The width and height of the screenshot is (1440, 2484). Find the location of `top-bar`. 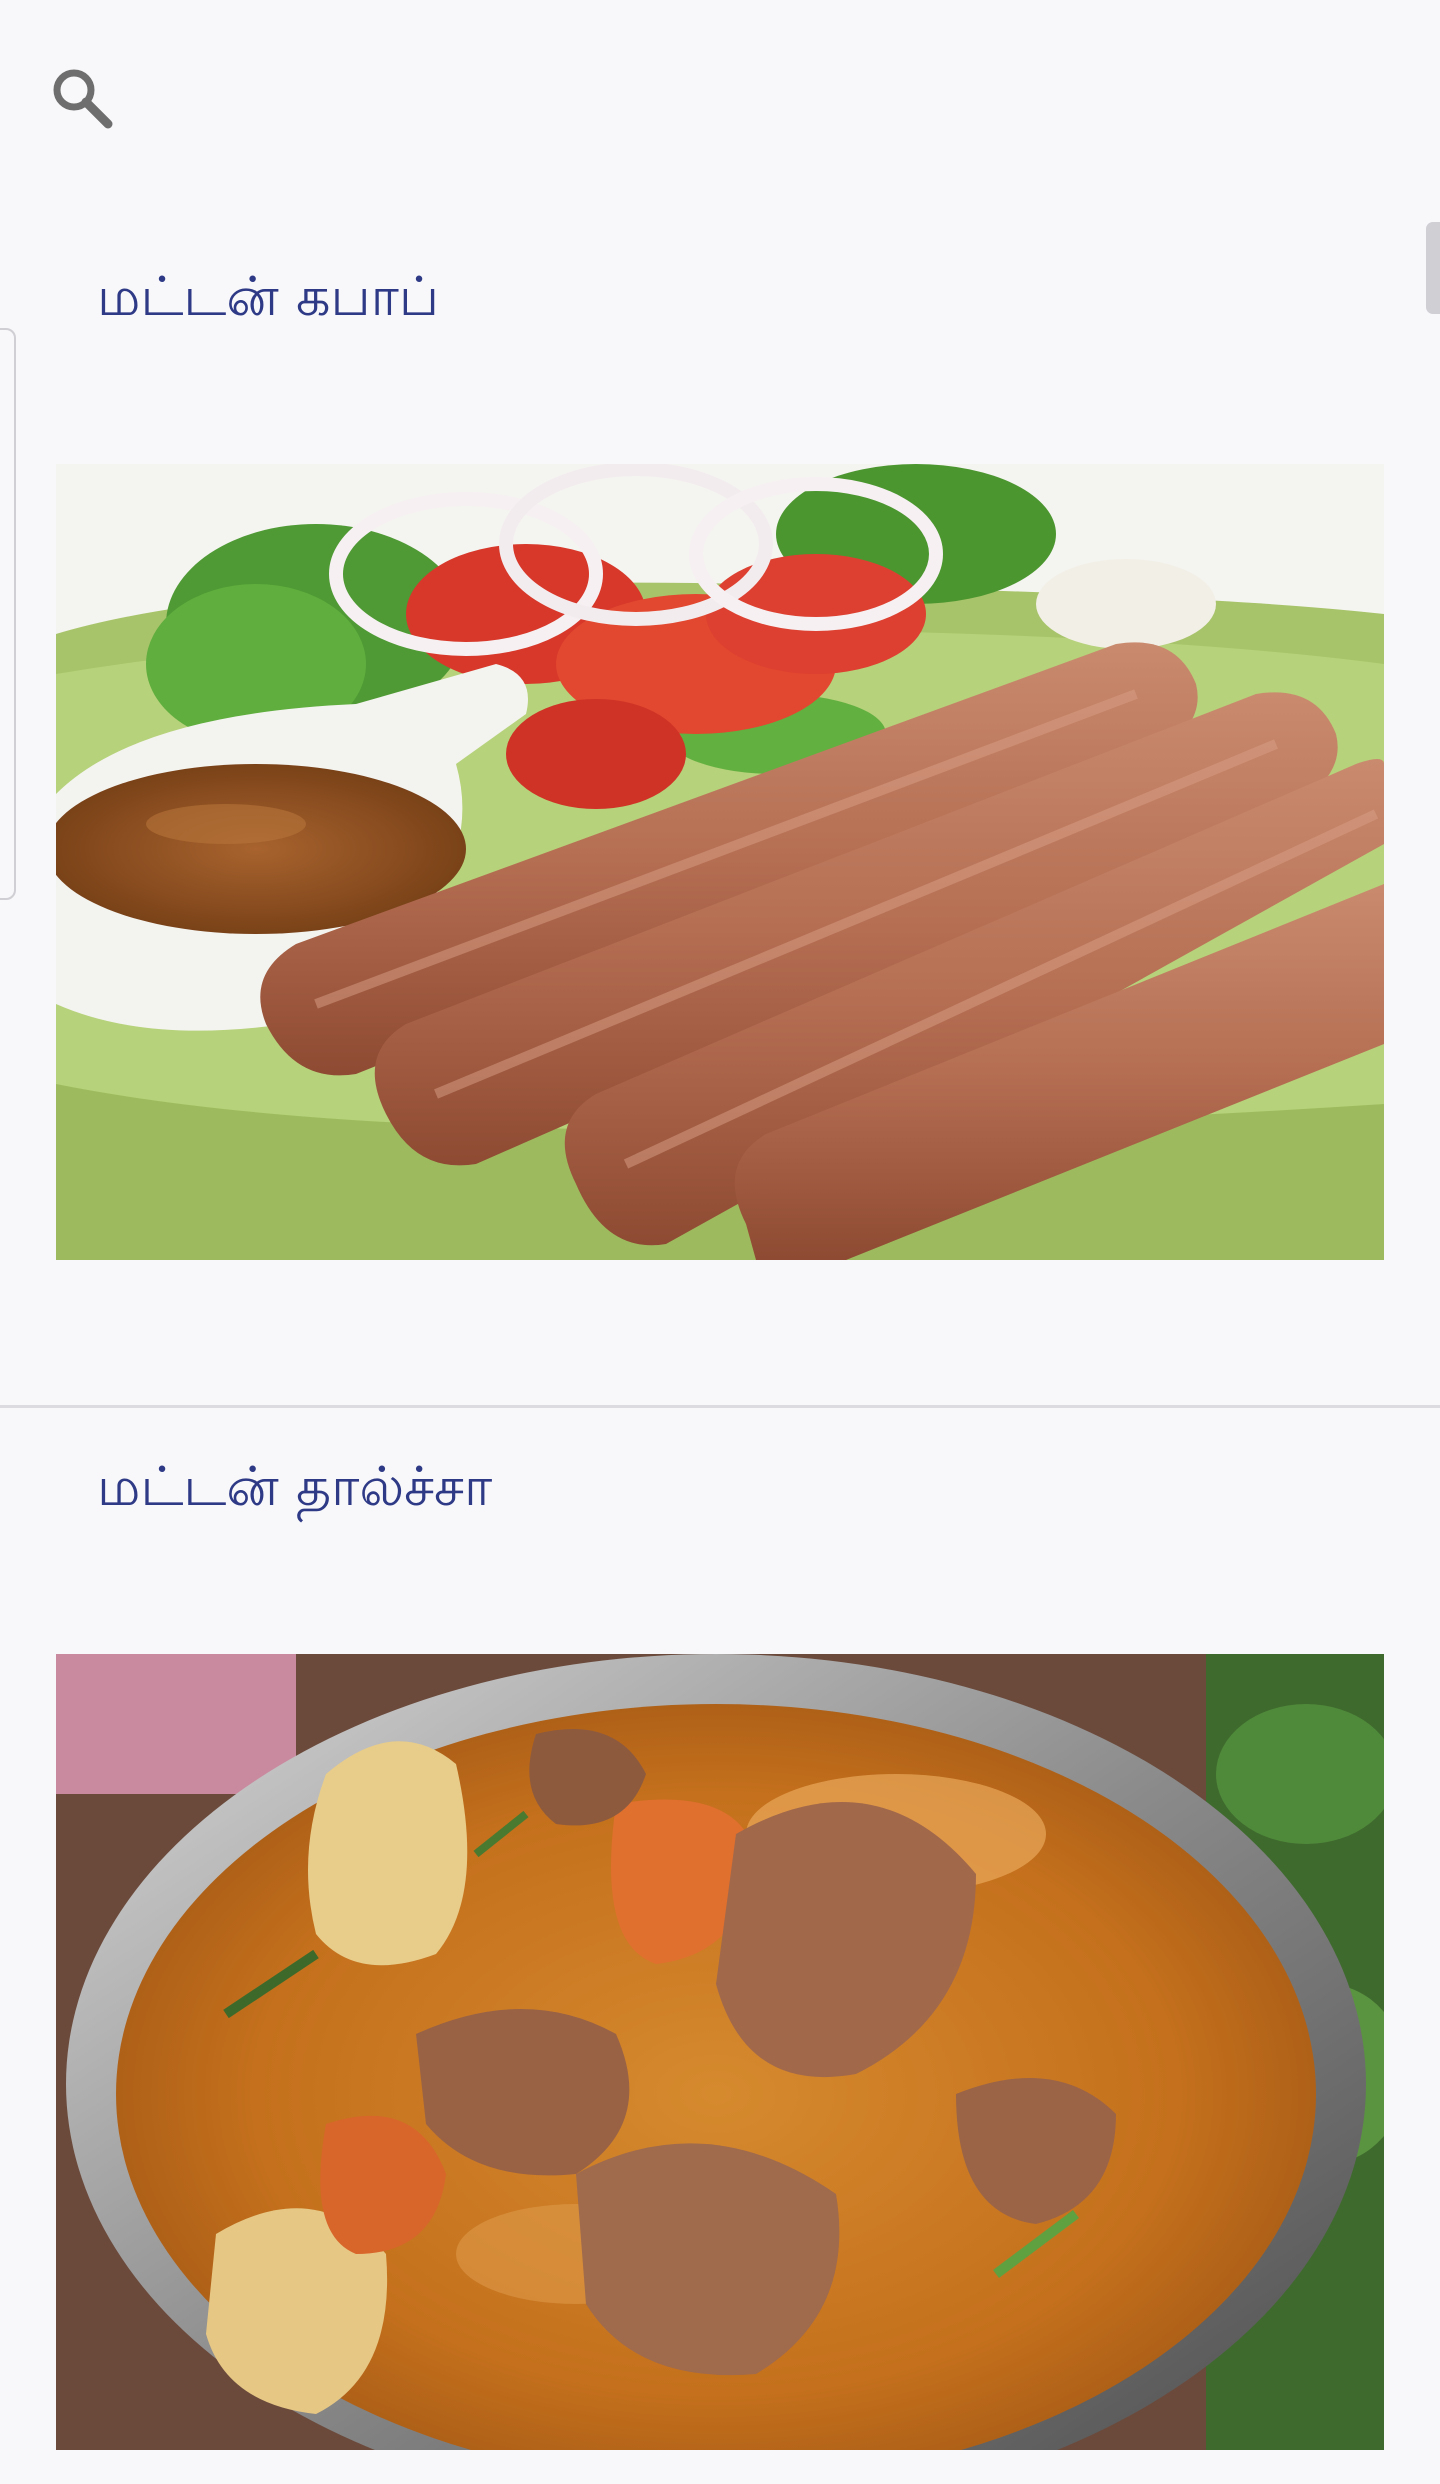

top-bar is located at coordinates (720, 100).